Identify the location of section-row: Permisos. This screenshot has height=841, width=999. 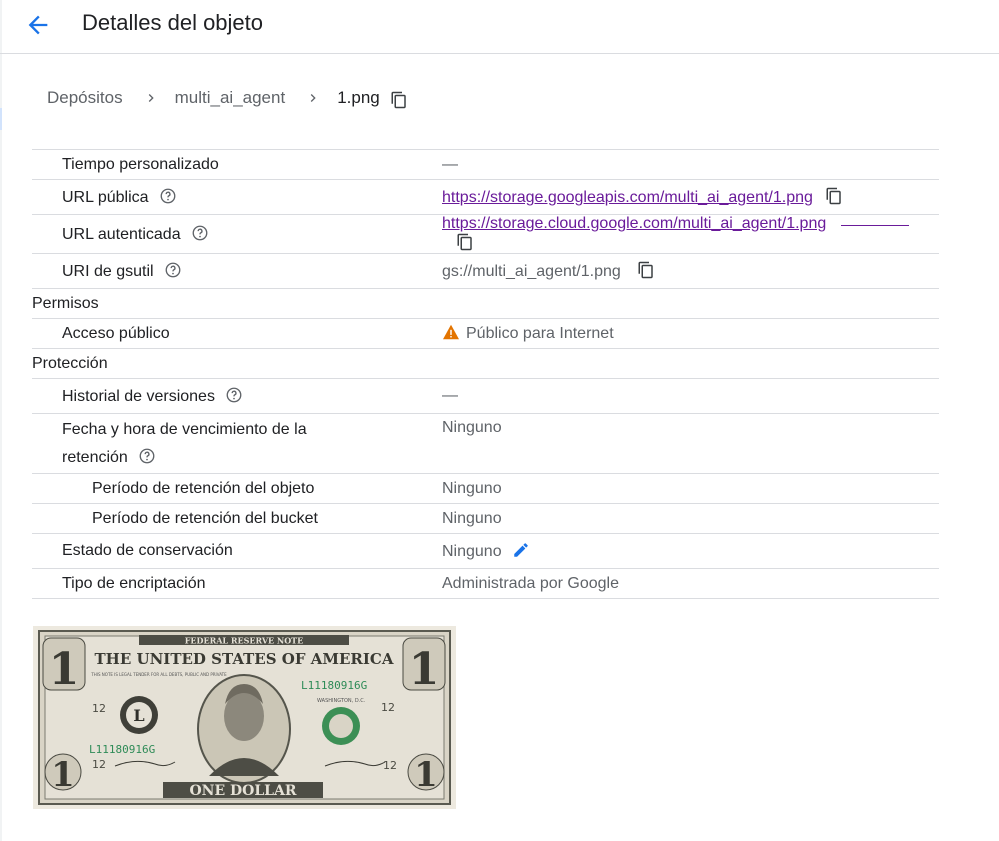
(485, 303).